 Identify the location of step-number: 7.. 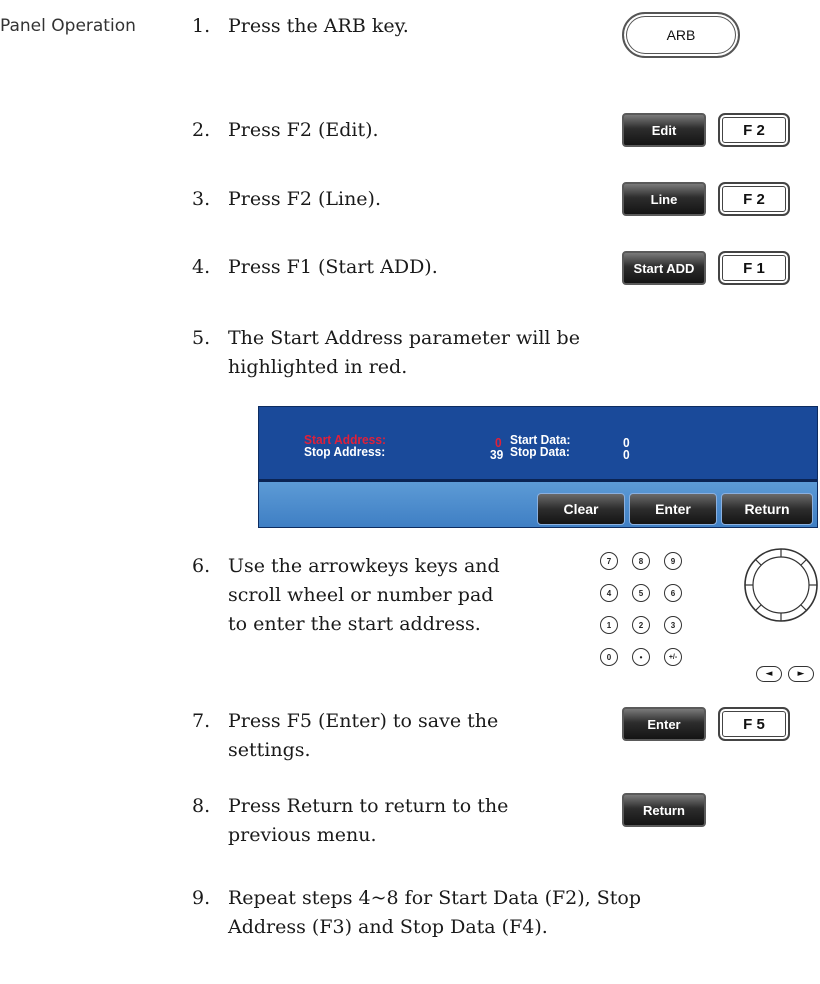
(201, 721).